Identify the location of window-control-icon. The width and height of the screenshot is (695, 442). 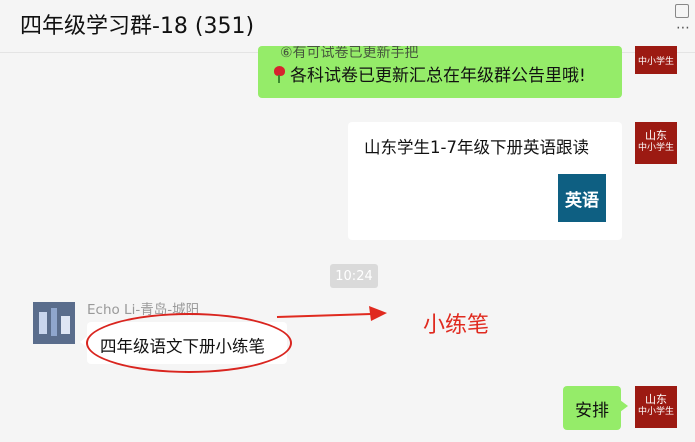
(682, 11).